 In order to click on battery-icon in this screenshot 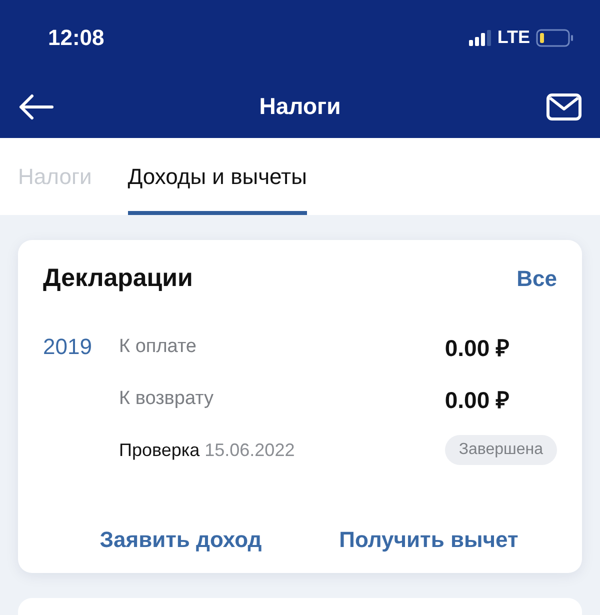, I will do `click(555, 37)`.